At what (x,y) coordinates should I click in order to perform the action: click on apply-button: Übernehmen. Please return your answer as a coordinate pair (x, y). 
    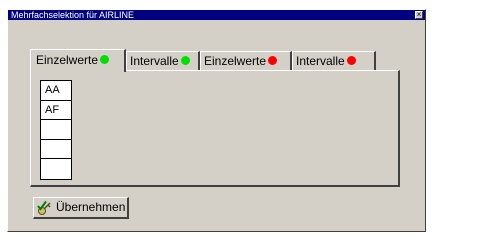
    Looking at the image, I should click on (81, 208).